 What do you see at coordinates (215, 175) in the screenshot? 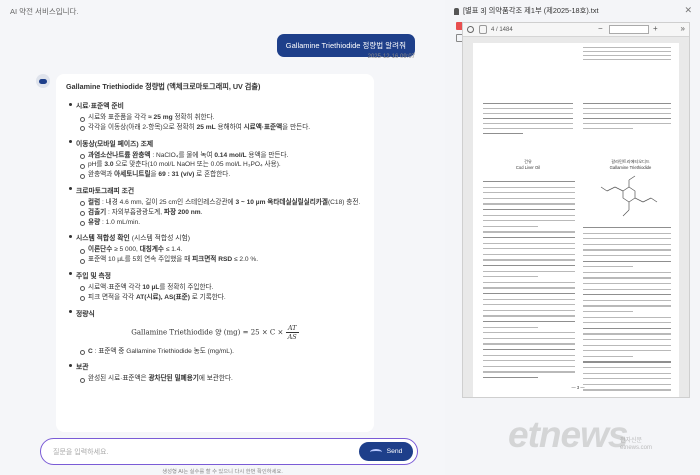
I see `list-item: 완충액과 아세토니트릴을 69 : 31 (v/v) 로 혼합한다.` at bounding box center [215, 175].